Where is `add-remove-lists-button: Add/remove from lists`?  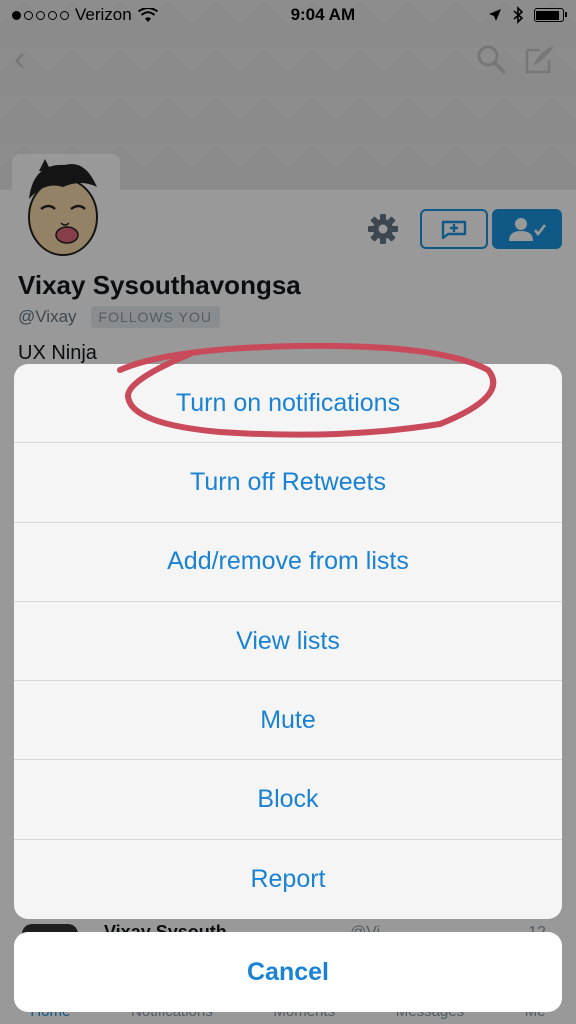 add-remove-lists-button: Add/remove from lists is located at coordinates (288, 562).